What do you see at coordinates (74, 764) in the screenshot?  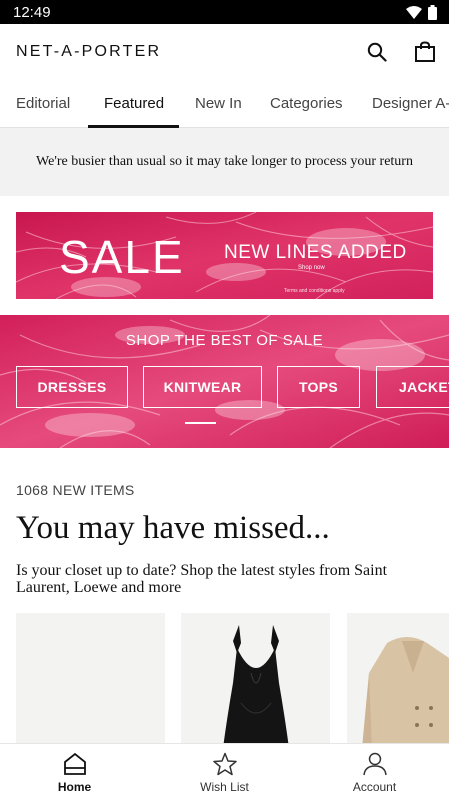 I see `home-icon` at bounding box center [74, 764].